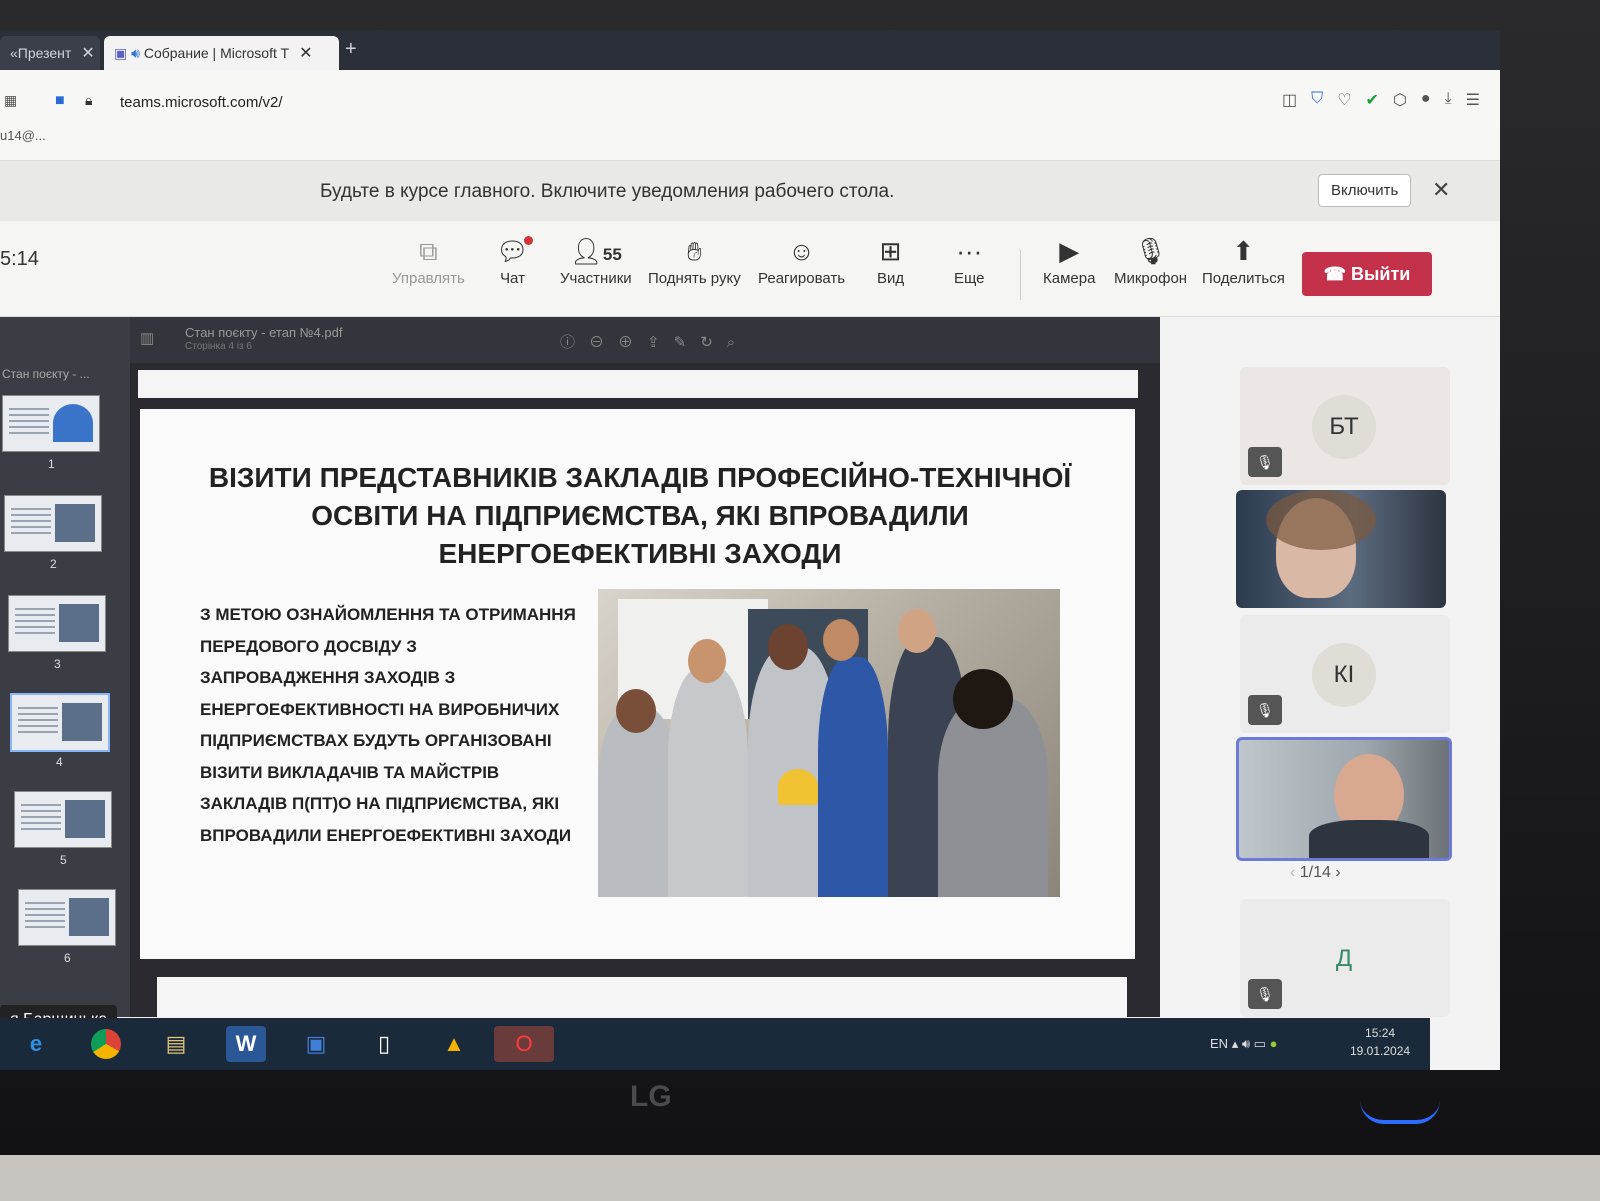  Describe the element at coordinates (660, 342) in the screenshot. I see `share-icon: ⇪` at that location.